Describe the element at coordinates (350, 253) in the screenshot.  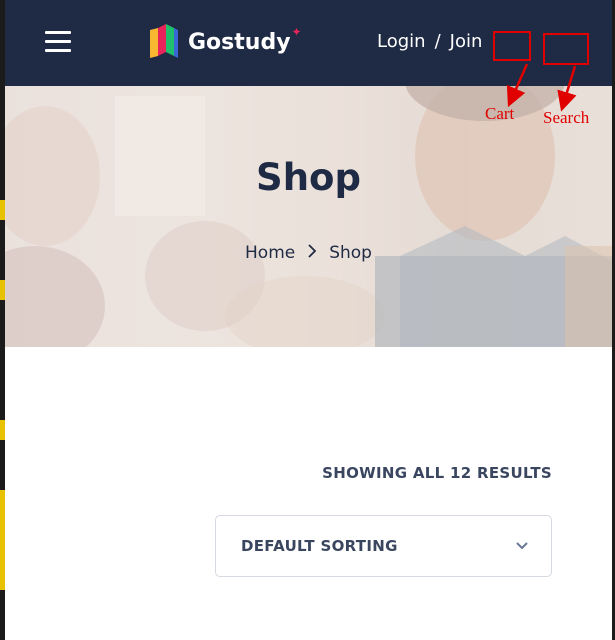
I see `breadcrumb-current: Shop` at that location.